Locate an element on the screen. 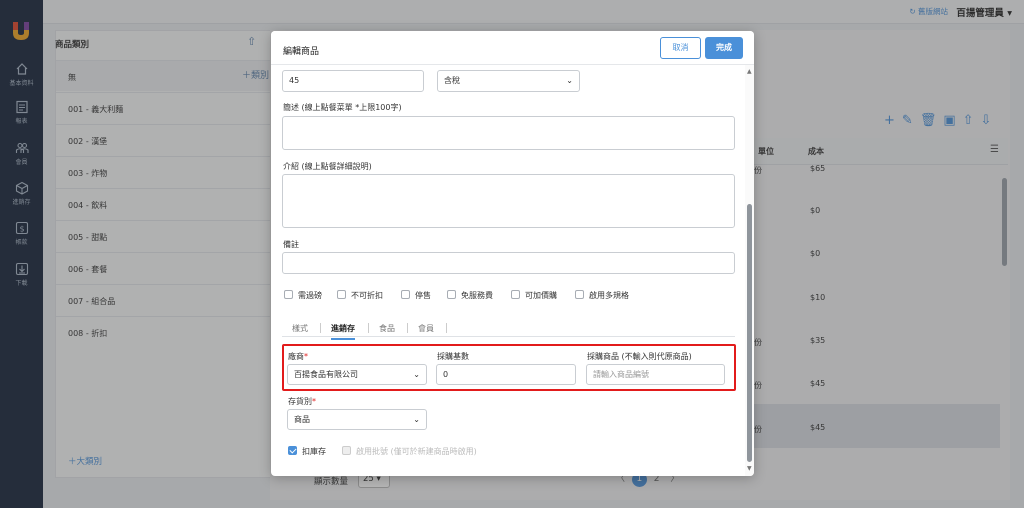 The image size is (1024, 508). checkbox-discontinued: 停售 is located at coordinates (416, 295).